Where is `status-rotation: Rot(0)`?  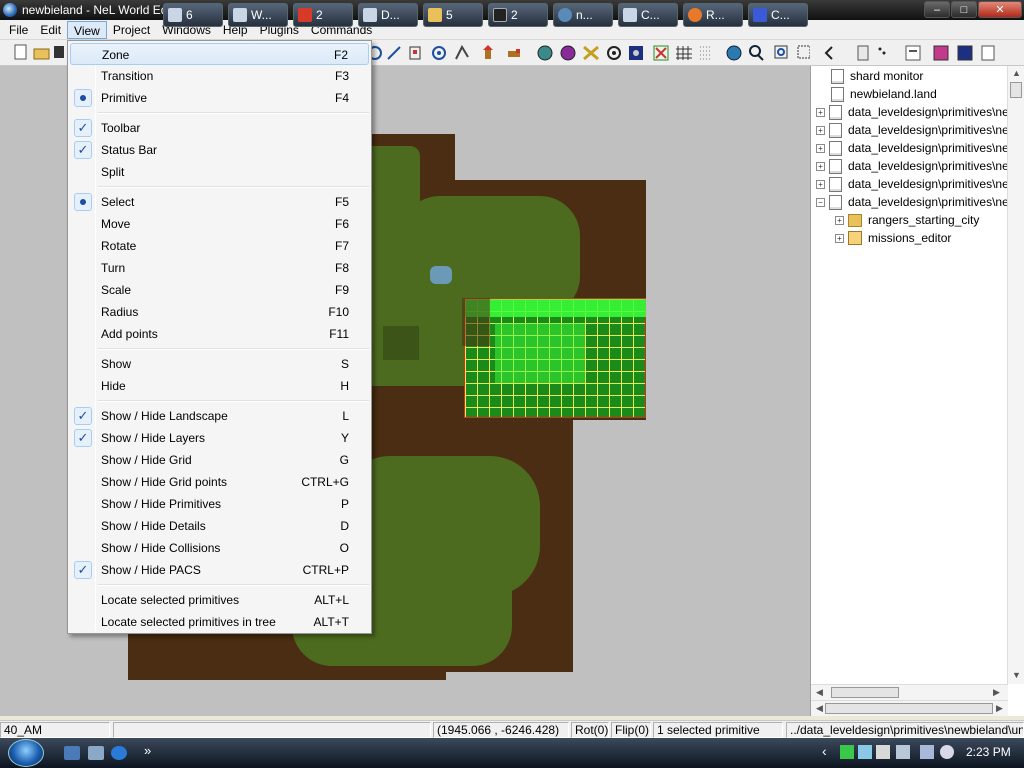 status-rotation: Rot(0) is located at coordinates (590, 730).